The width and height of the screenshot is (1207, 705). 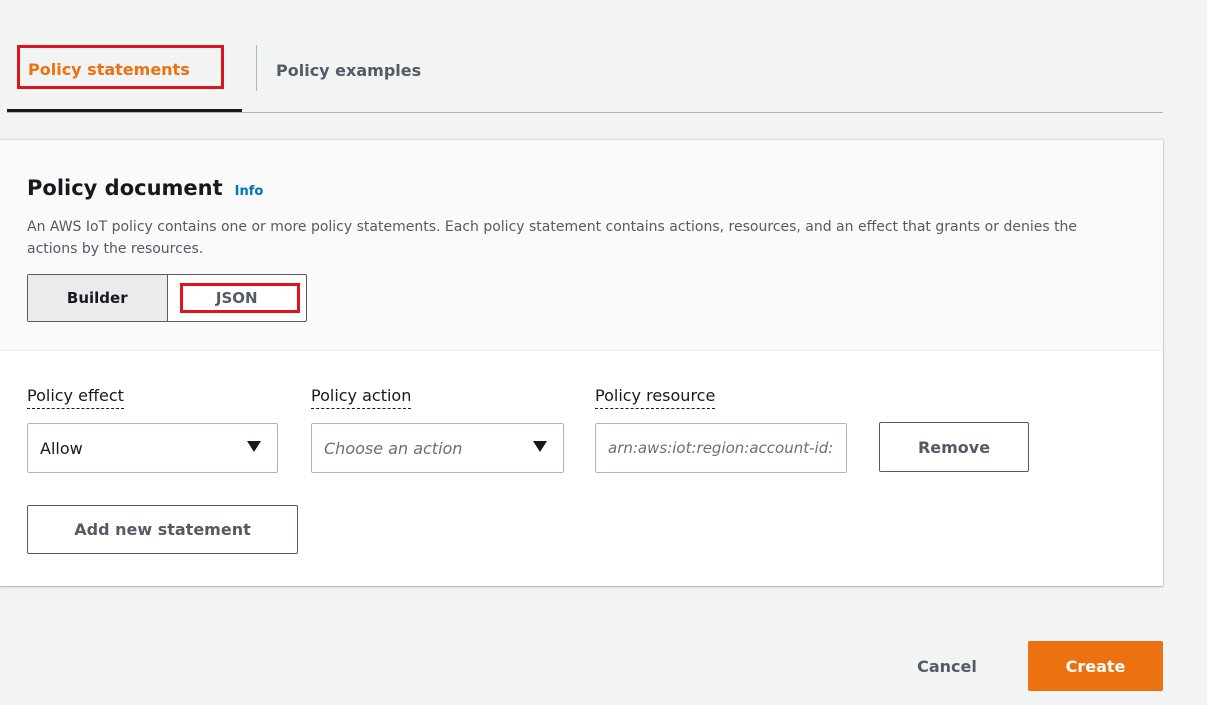 I want to click on add-new-statement-button: Add new statement, so click(x=162, y=529).